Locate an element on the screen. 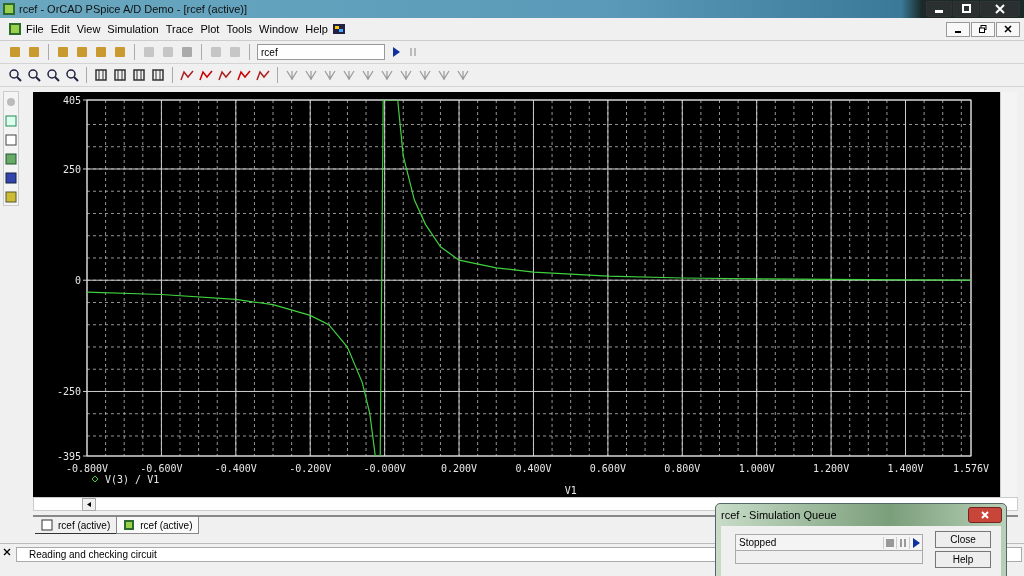  zoom-in-icon is located at coordinates (15, 75).